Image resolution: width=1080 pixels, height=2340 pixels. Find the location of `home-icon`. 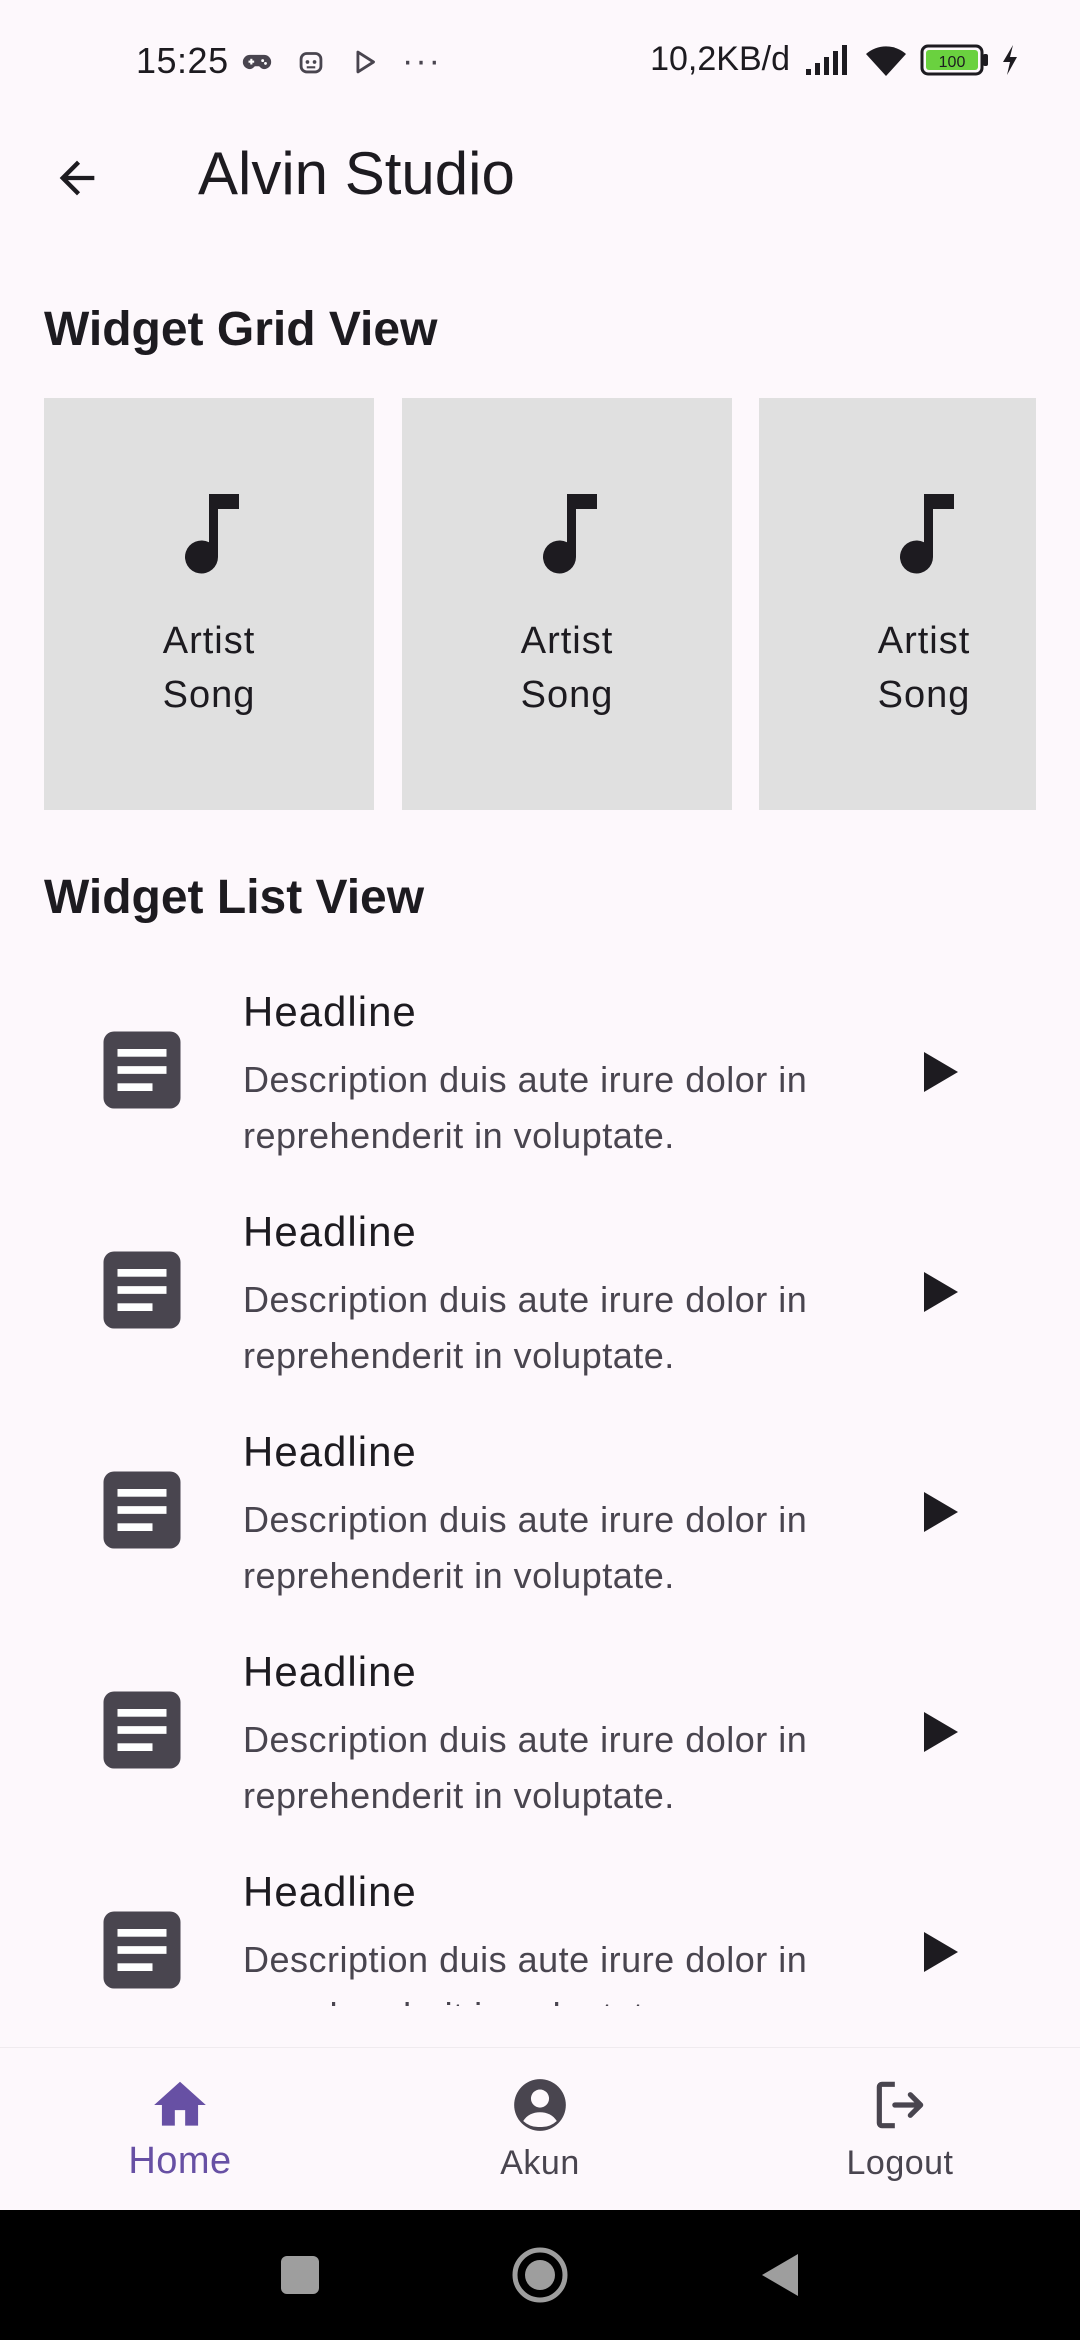

home-icon is located at coordinates (180, 2103).